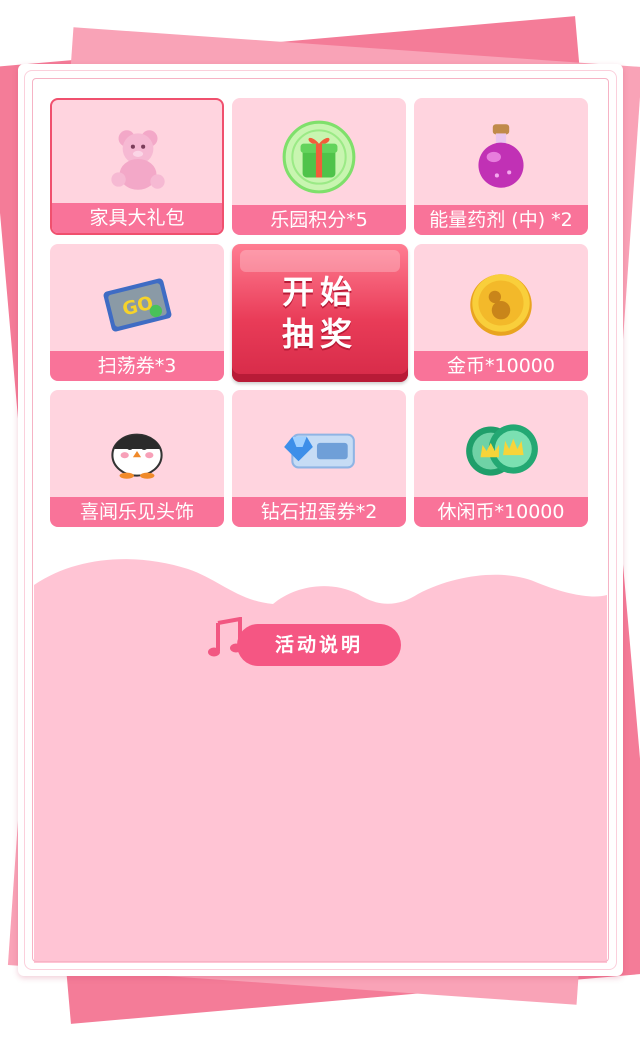 The width and height of the screenshot is (640, 1052). Describe the element at coordinates (501, 366) in the screenshot. I see `prize-label: 金币*10000` at that location.